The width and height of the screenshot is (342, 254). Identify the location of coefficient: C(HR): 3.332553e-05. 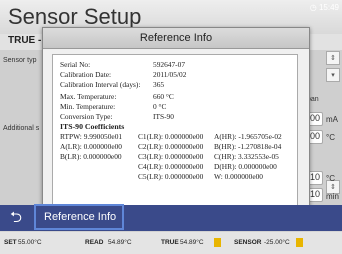
(246, 156).